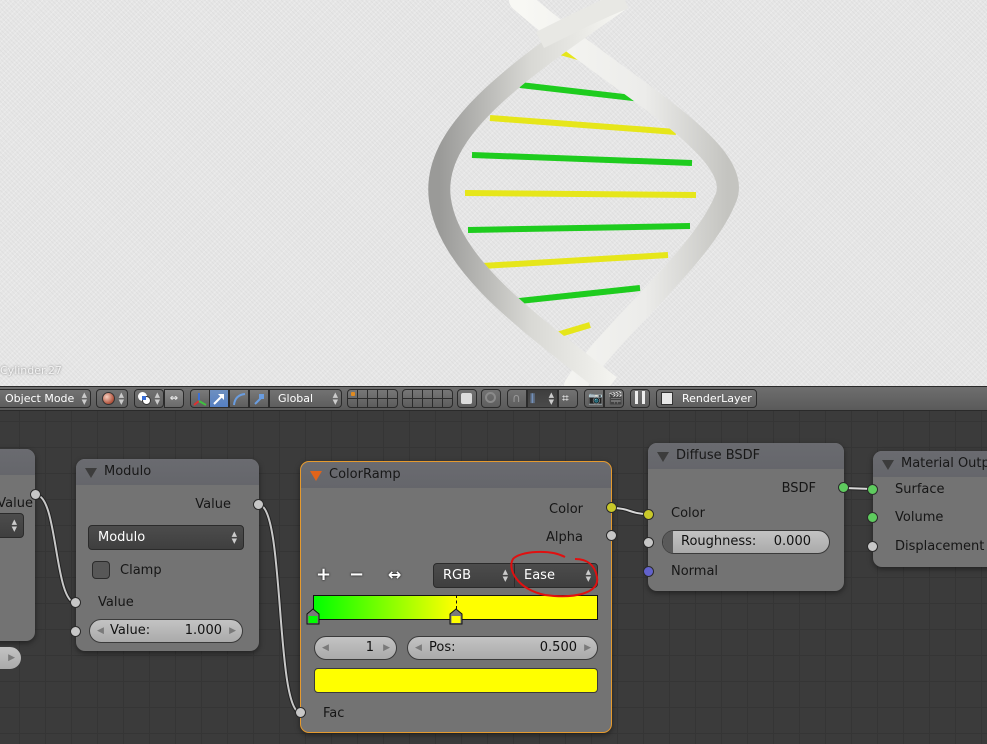 This screenshot has width=987, height=744. What do you see at coordinates (502, 648) in the screenshot?
I see `stop-position-field: ◀ Pos: 0.500 ▶` at bounding box center [502, 648].